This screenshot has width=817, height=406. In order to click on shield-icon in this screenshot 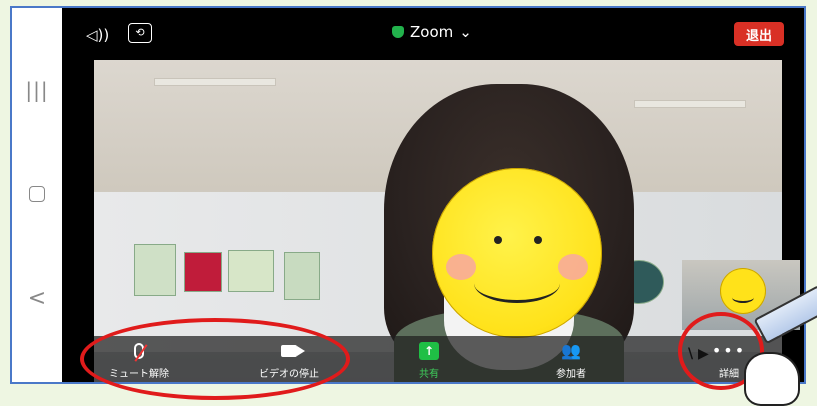, I will do `click(398, 32)`.